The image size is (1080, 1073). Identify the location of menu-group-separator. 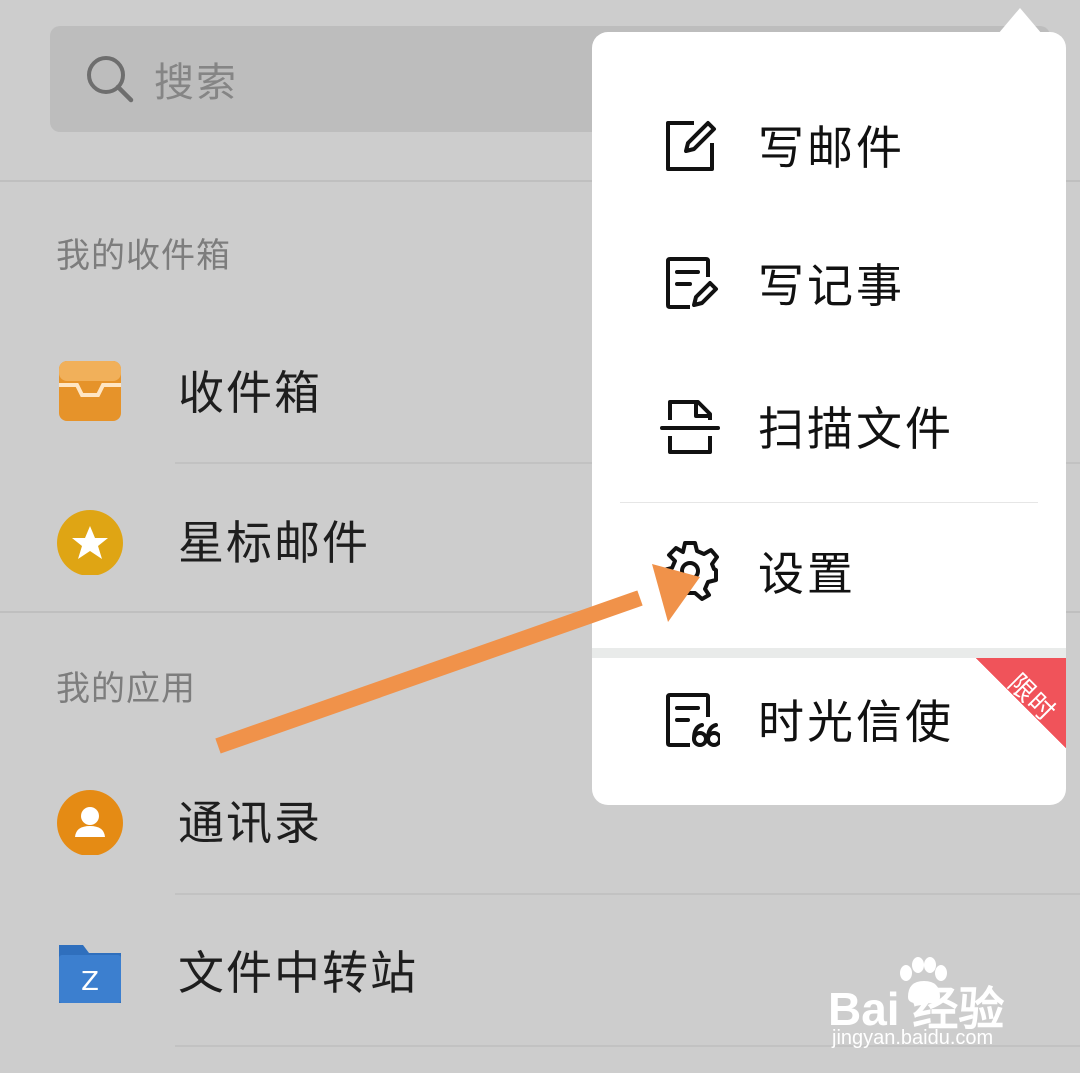
(829, 653).